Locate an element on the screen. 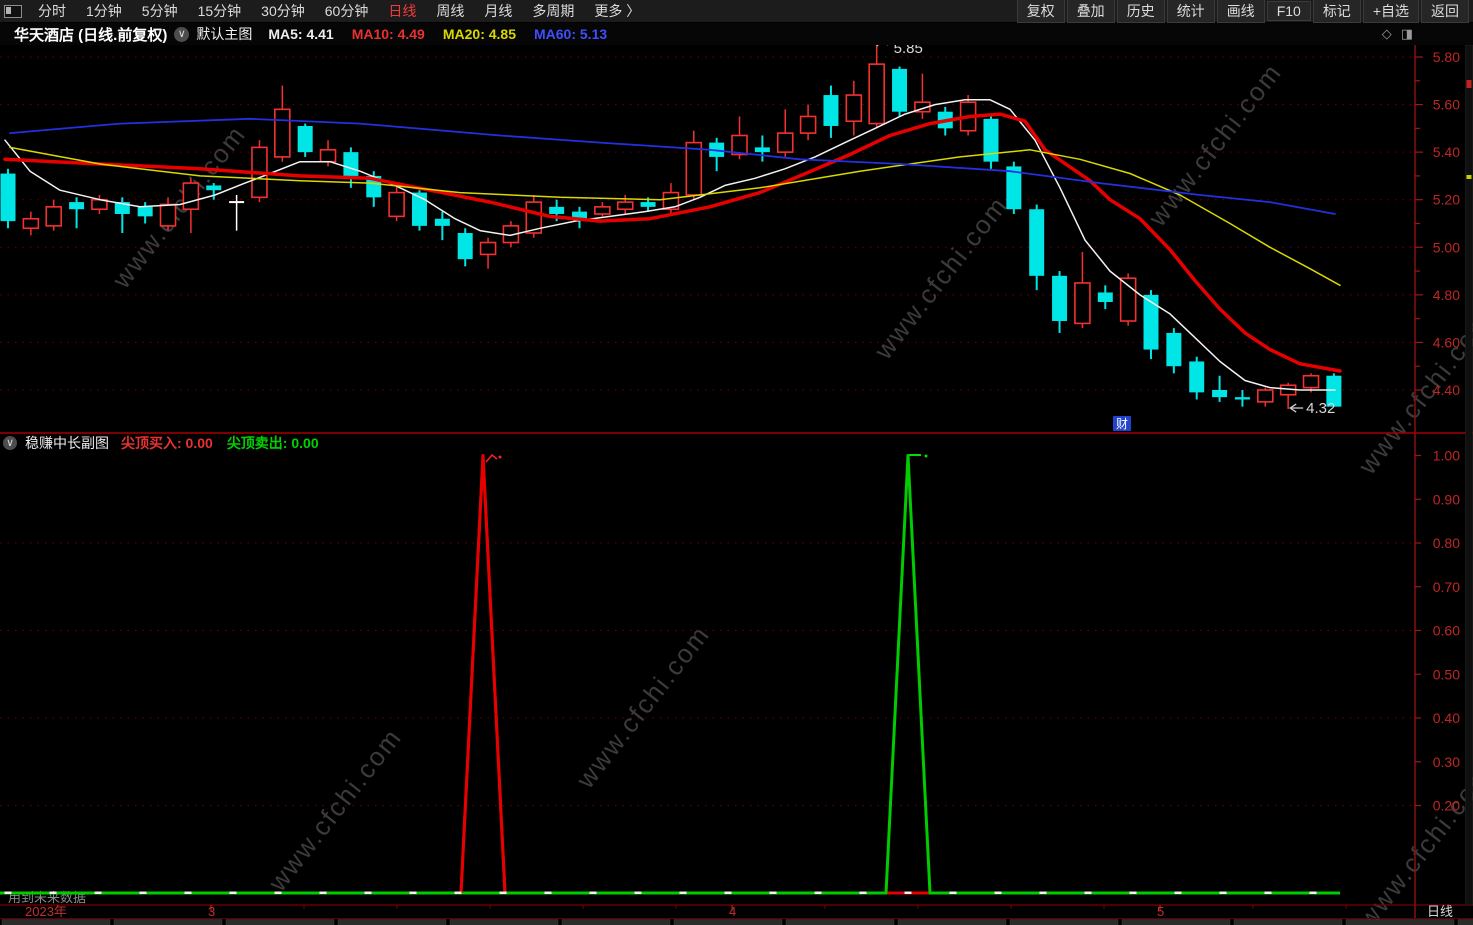 The height and width of the screenshot is (925, 1473). menu-item-period: 周线 is located at coordinates (450, 11).